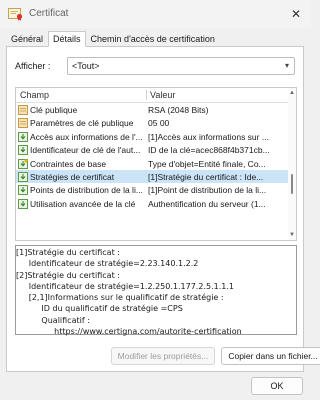  I want to click on scroll-up-icon: ▲, so click(292, 93).